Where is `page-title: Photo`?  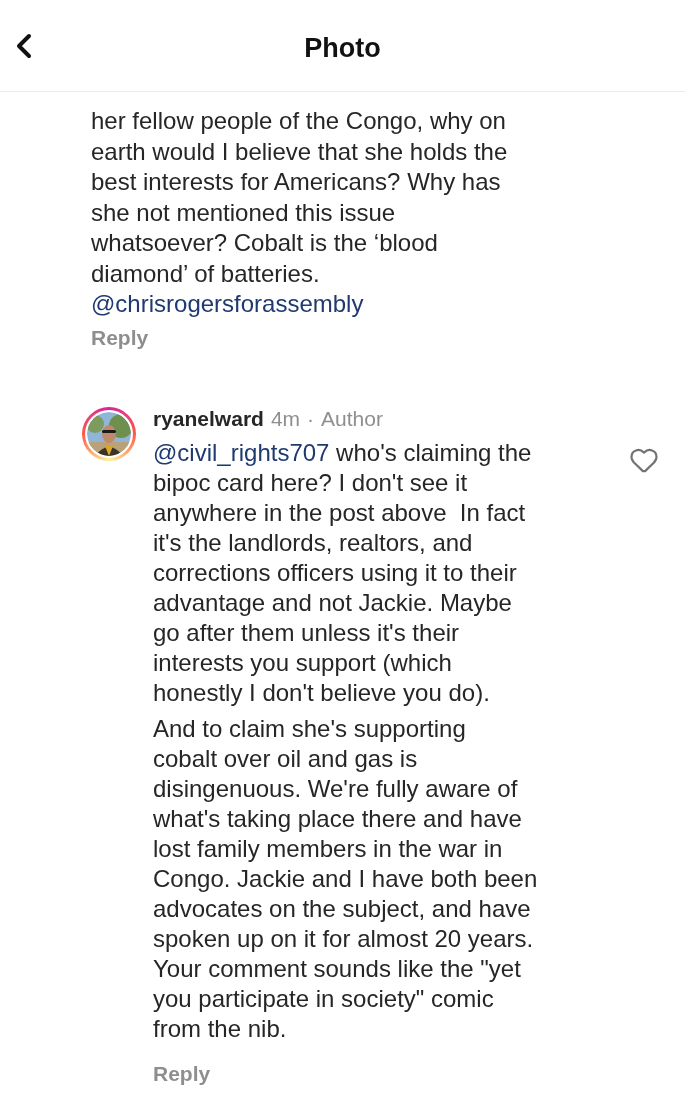 page-title: Photo is located at coordinates (342, 49).